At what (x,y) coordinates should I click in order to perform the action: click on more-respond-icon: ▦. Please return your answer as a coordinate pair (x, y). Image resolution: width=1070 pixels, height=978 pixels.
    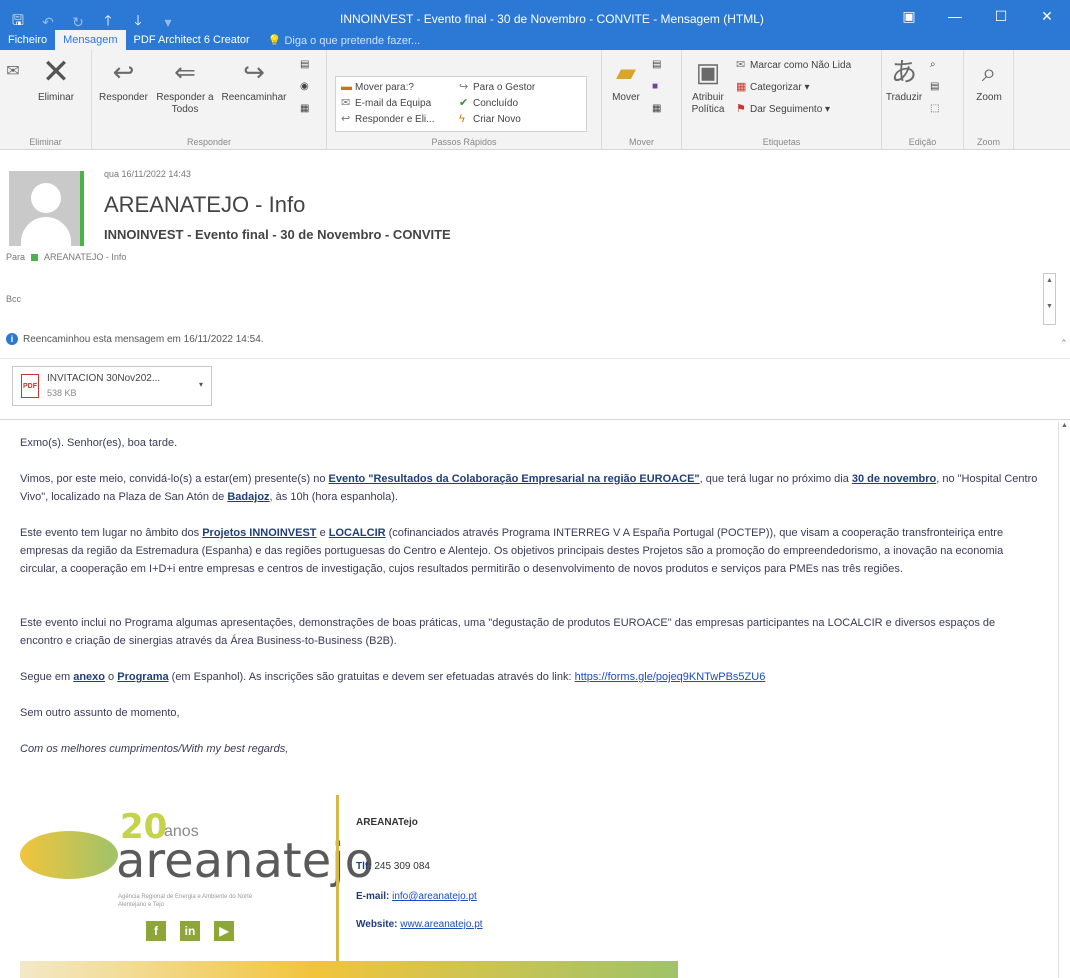
    Looking at the image, I should click on (304, 109).